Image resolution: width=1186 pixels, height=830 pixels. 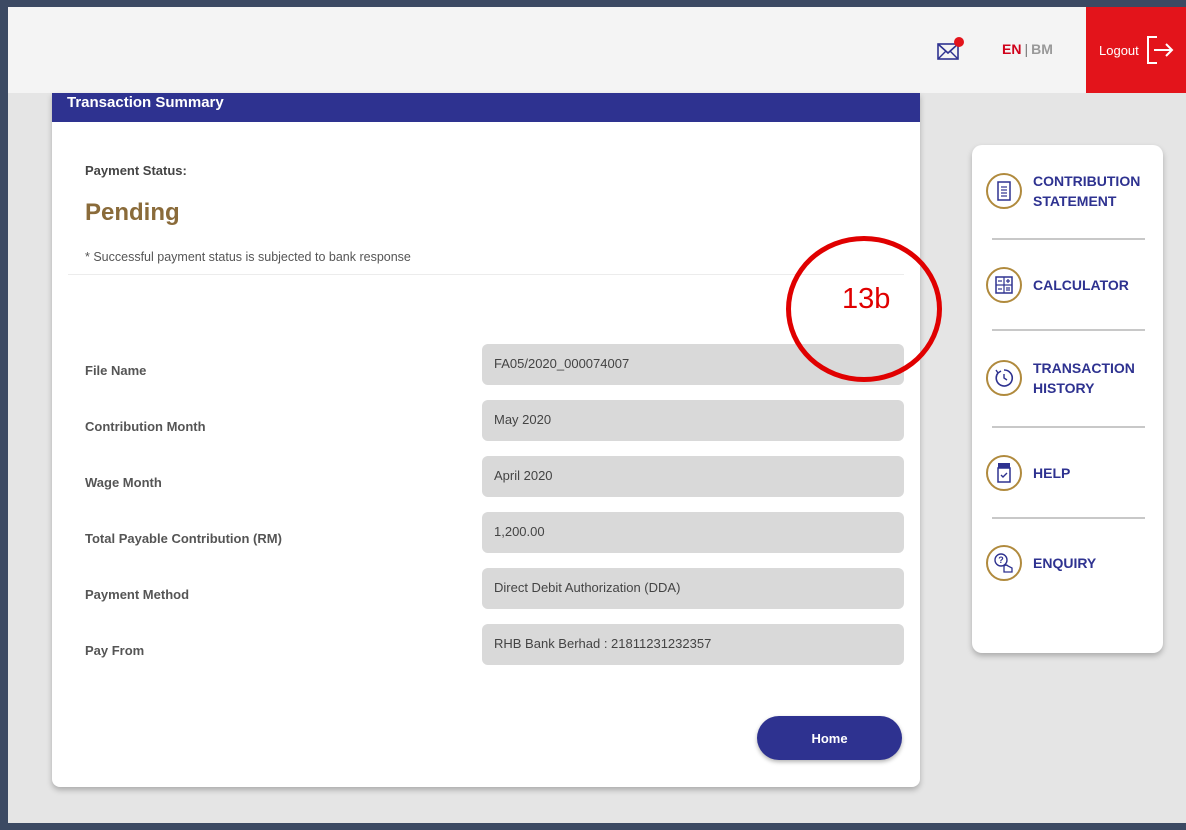 I want to click on sidebar-item-label: TRANSACTION HISTORY, so click(x=1084, y=378).